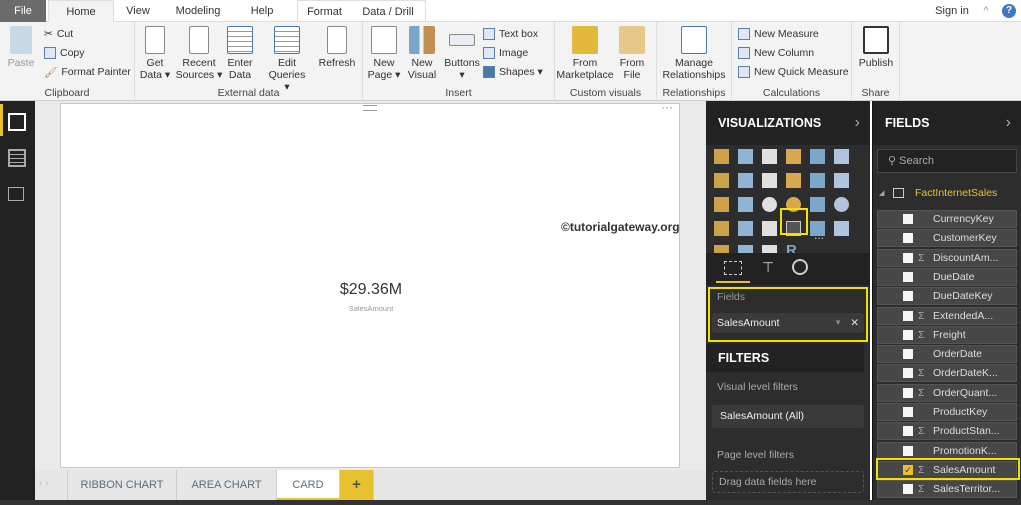 The image size is (1021, 505). I want to click on pie-visual-icon, so click(769, 204).